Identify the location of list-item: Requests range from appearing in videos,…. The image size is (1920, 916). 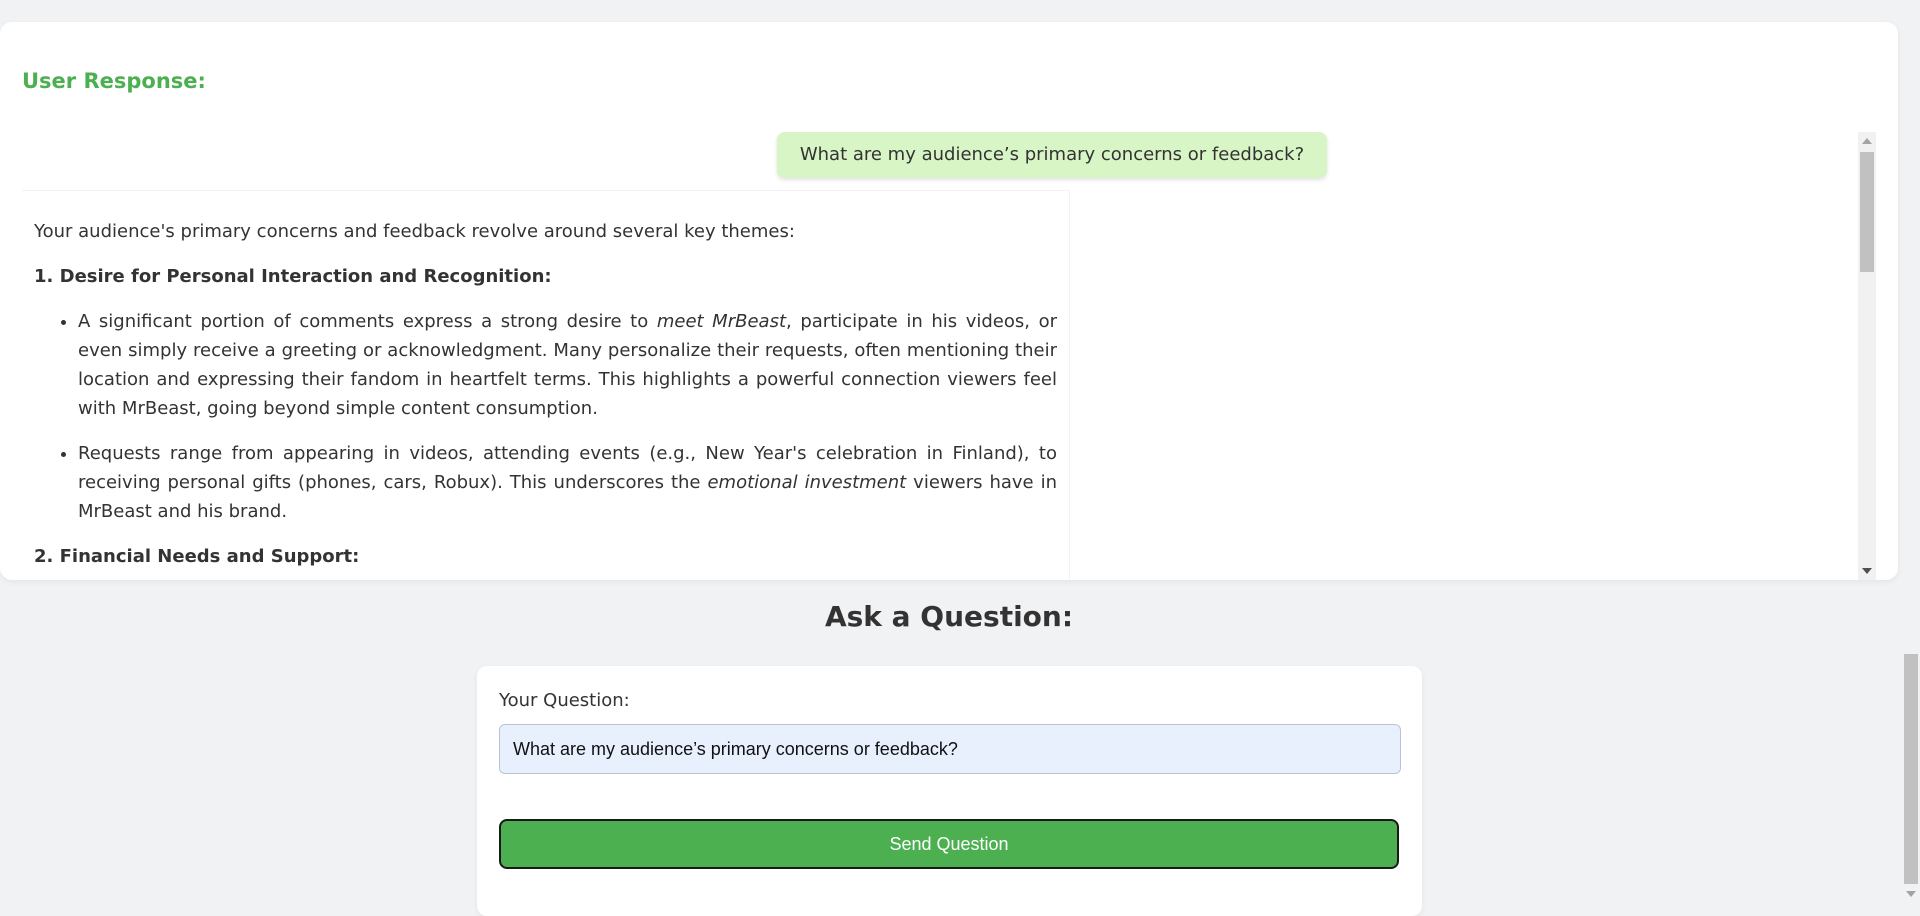
(567, 482).